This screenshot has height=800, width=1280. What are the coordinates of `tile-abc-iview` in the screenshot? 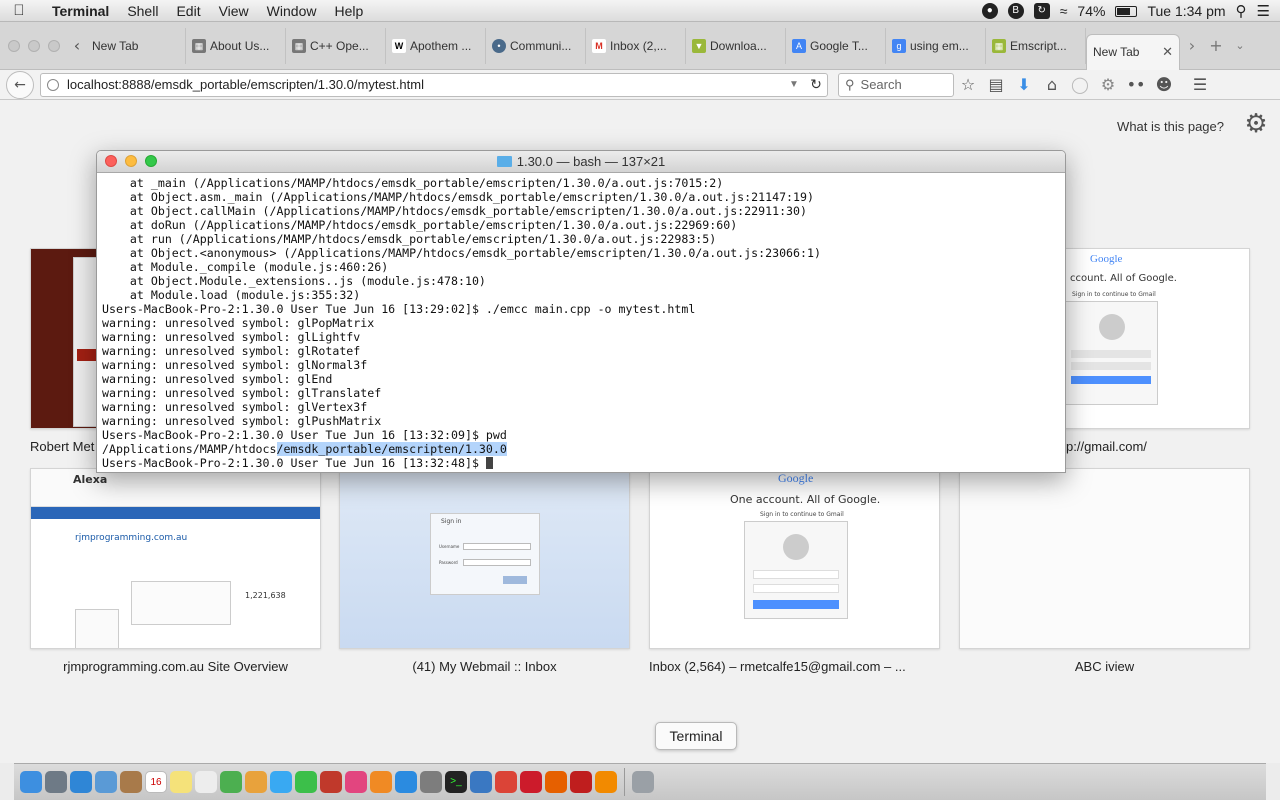 It's located at (1104, 558).